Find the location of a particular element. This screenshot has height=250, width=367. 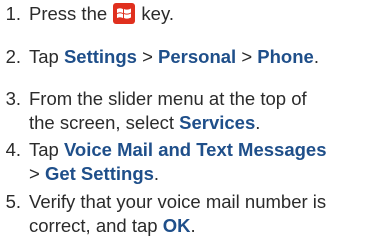

voice-mail-keyword: Voice Mail and Text Messages is located at coordinates (195, 149).